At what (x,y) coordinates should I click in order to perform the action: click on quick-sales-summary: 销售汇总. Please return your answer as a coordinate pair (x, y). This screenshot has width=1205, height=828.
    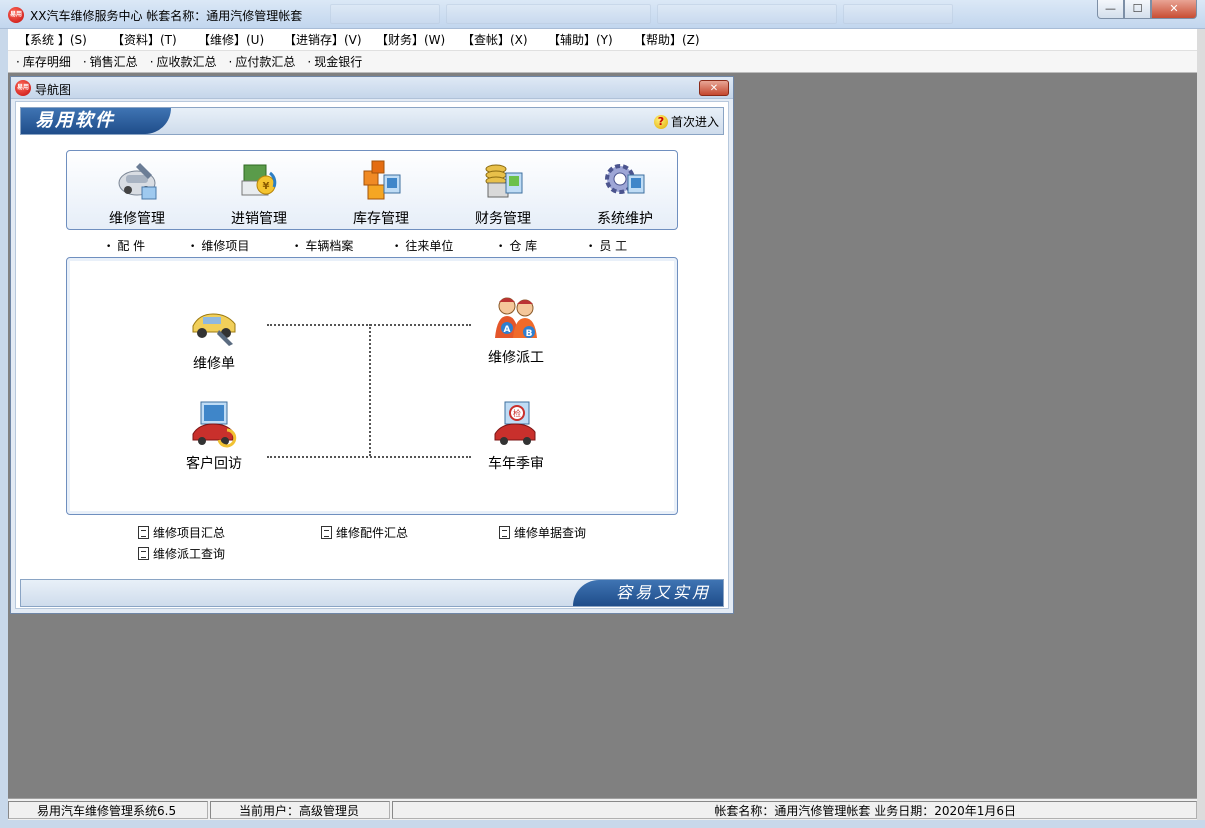
    Looking at the image, I should click on (110, 61).